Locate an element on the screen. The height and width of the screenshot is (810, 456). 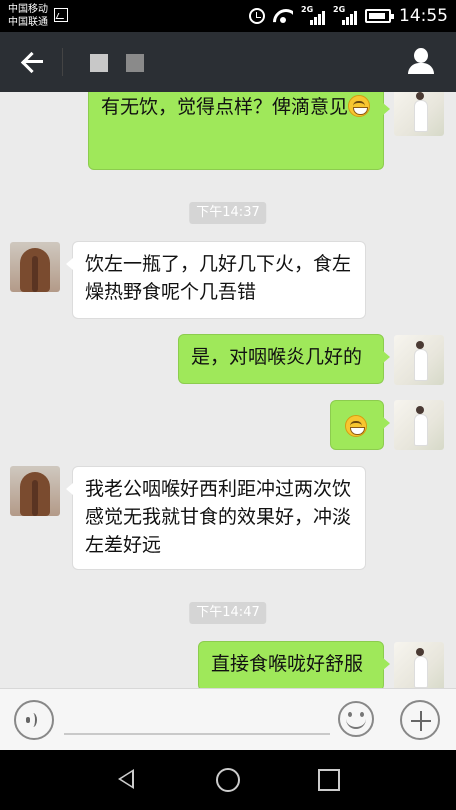
outgoing-message-bubble: 有无饮，觉得点样？俾滴意见 is located at coordinates (239, 131).